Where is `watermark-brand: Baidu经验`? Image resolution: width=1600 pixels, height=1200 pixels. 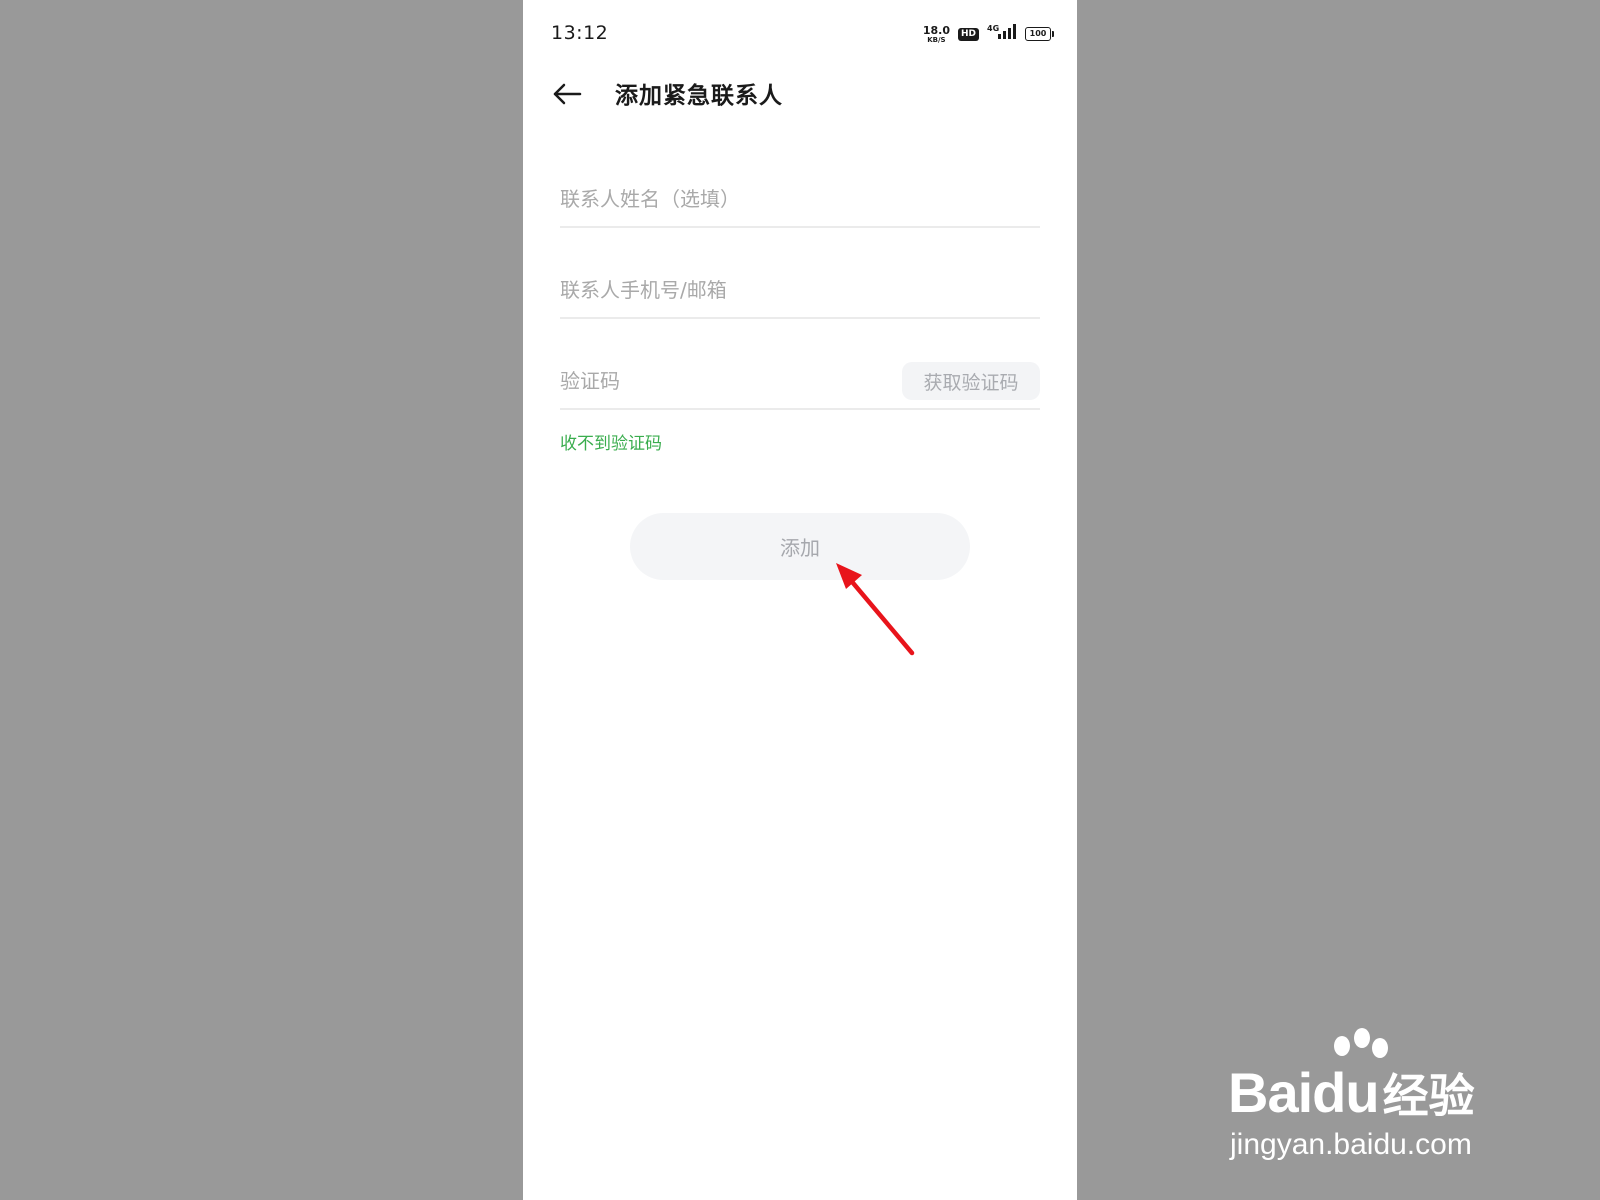 watermark-brand: Baidu经验 is located at coordinates (1351, 1093).